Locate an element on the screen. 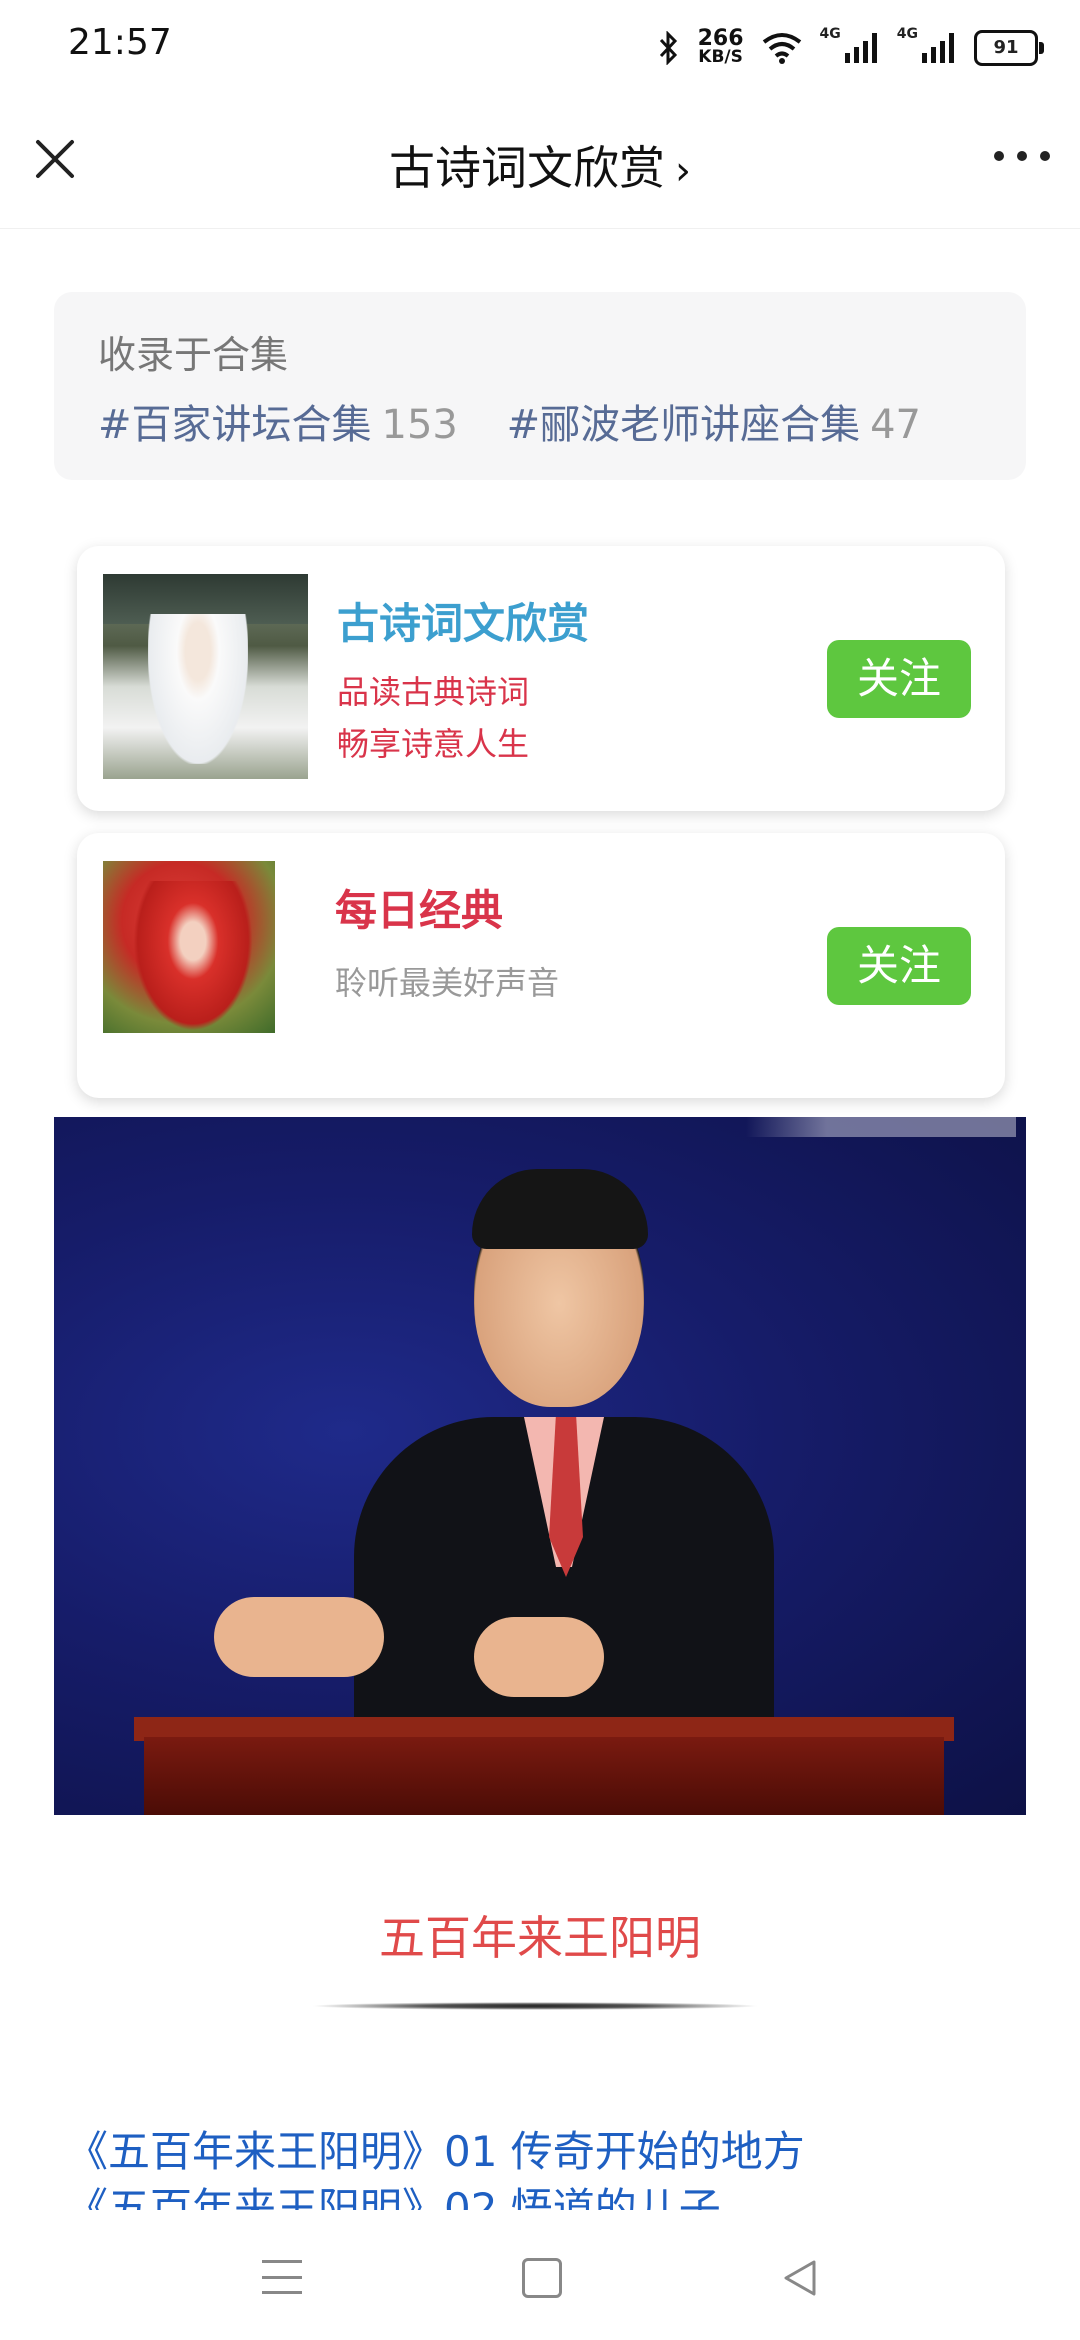 This screenshot has height=2340, width=1080. back-icon is located at coordinates (800, 2278).